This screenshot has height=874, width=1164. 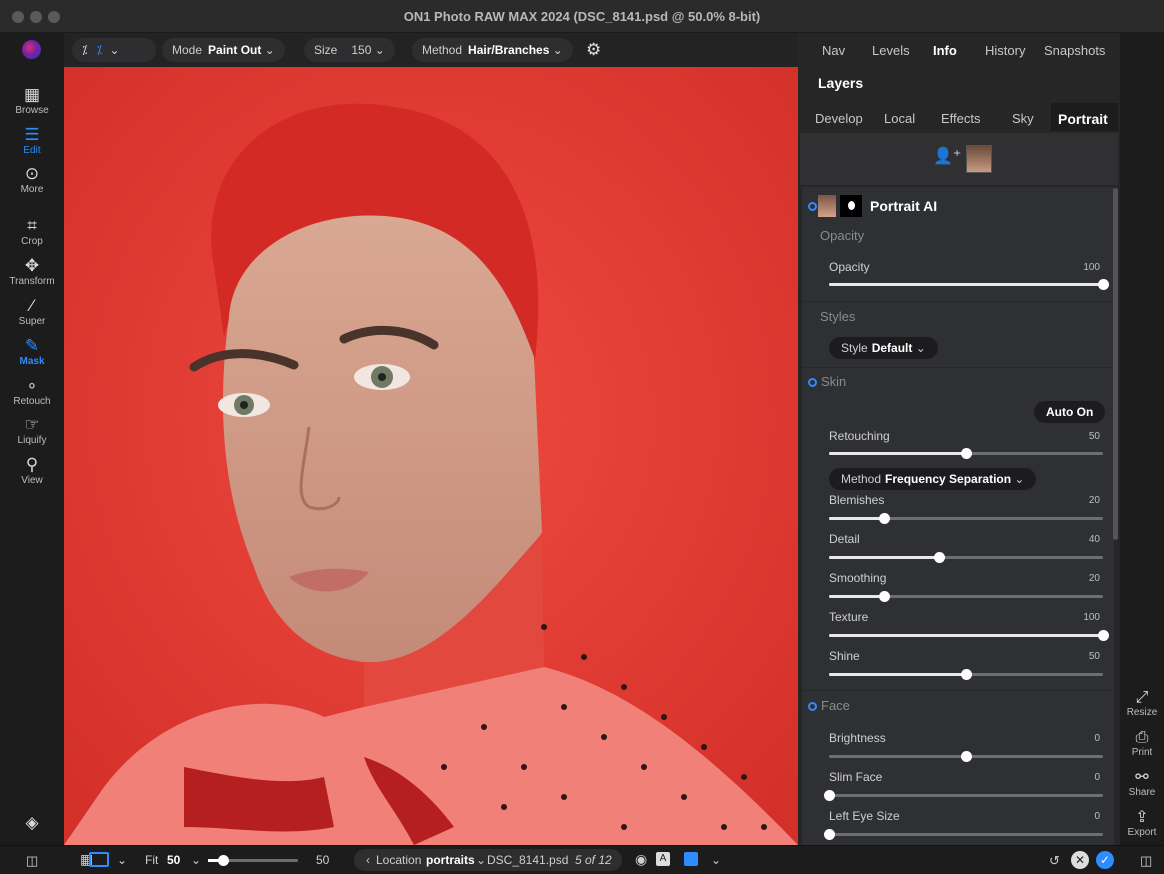 I want to click on brush-mode-button: ⁒ ⁒ ⌄, so click(x=114, y=50).